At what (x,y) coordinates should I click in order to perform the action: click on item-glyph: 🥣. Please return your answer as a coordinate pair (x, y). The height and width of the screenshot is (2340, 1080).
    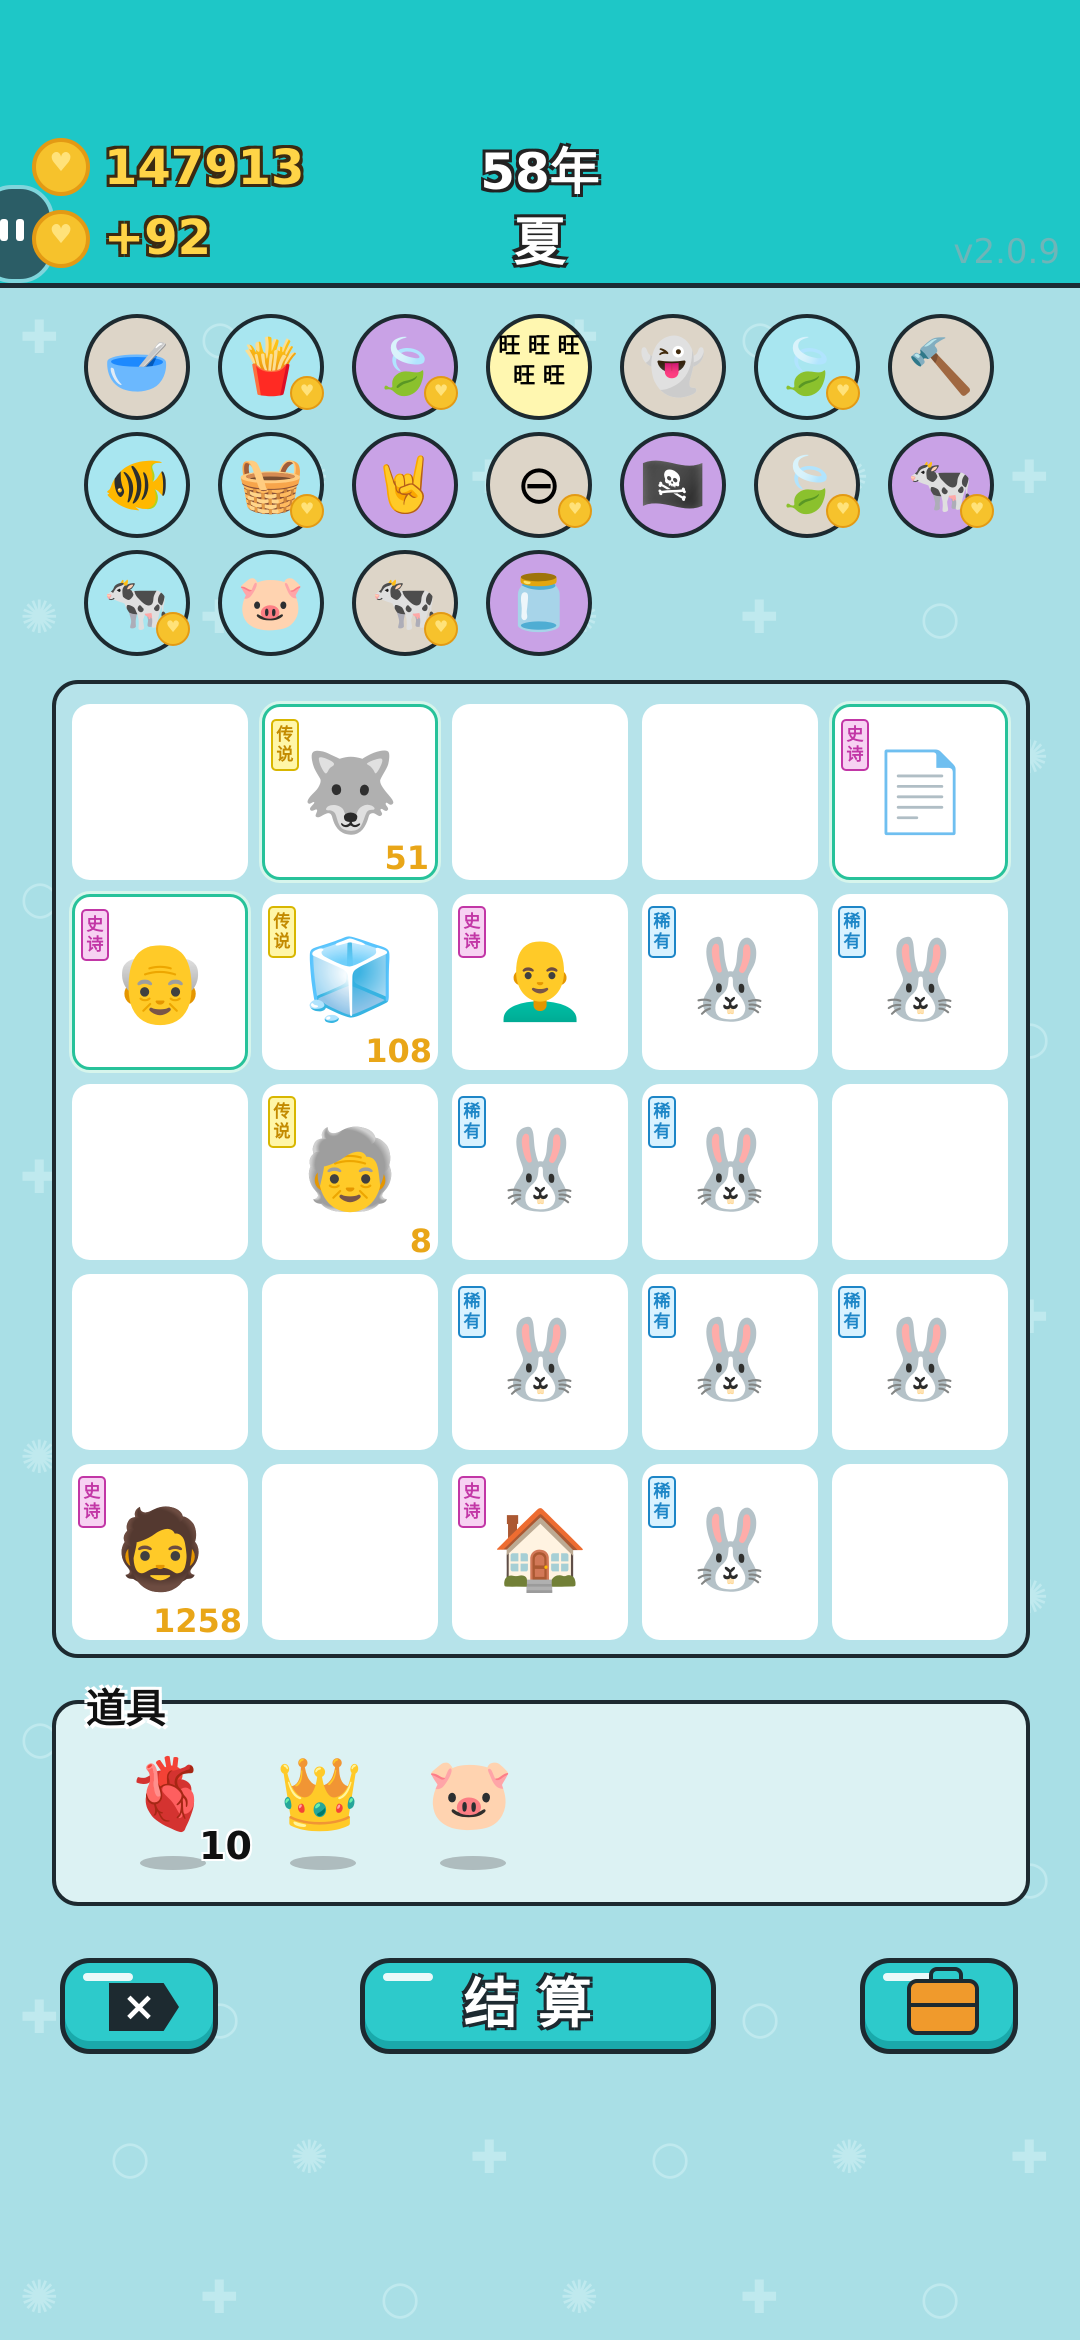
    Looking at the image, I should click on (137, 366).